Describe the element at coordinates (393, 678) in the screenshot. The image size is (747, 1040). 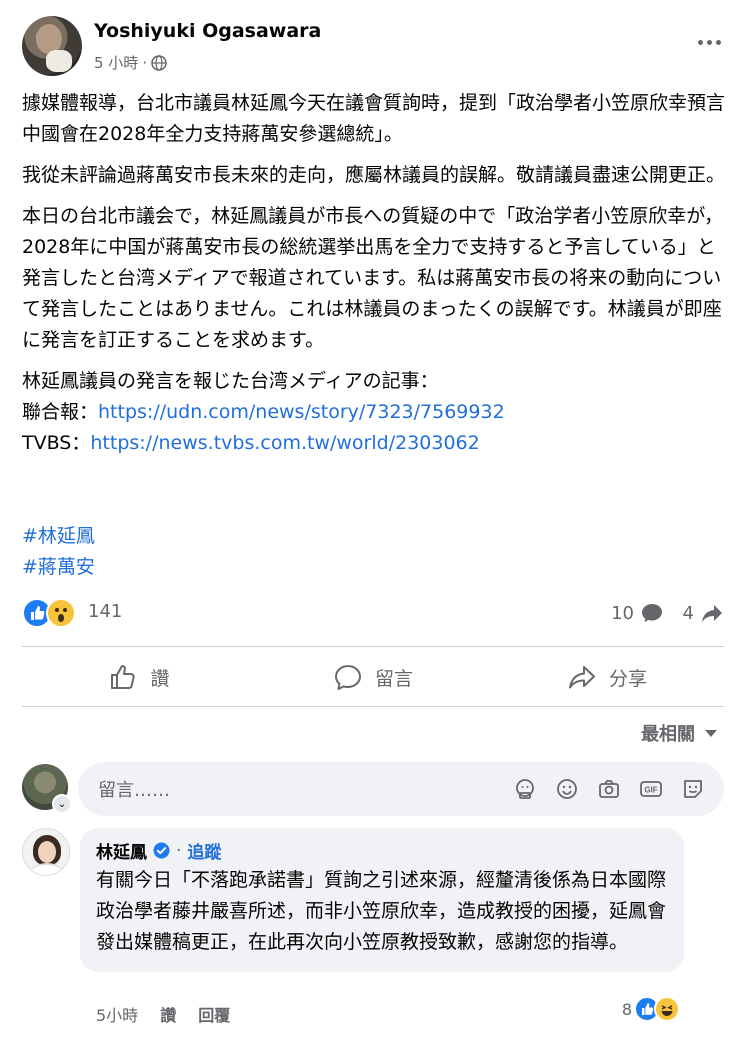
I see `comment-label: 留言` at that location.